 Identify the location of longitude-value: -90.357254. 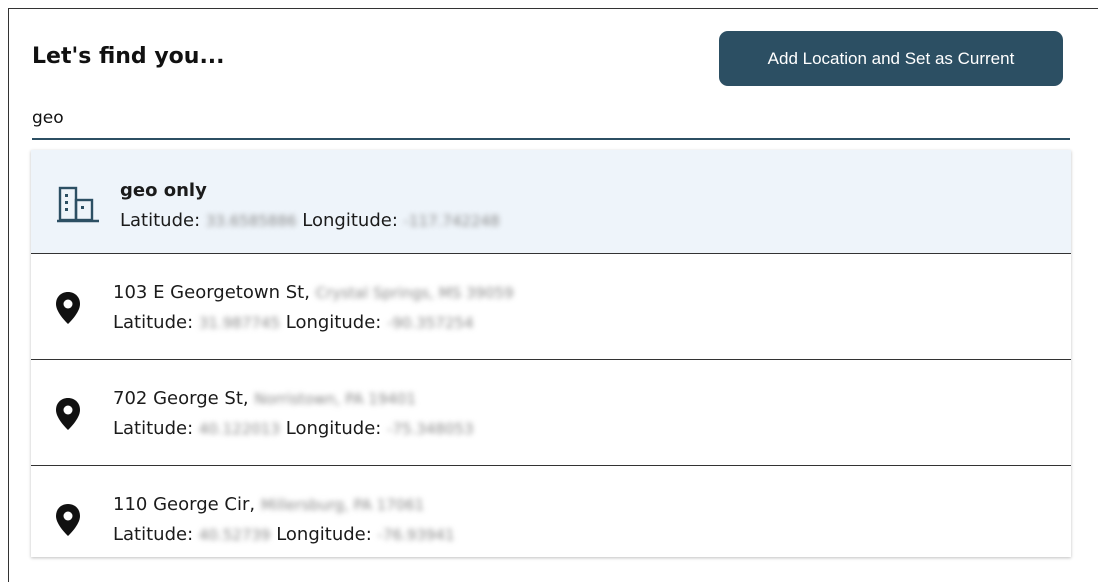
(430, 323).